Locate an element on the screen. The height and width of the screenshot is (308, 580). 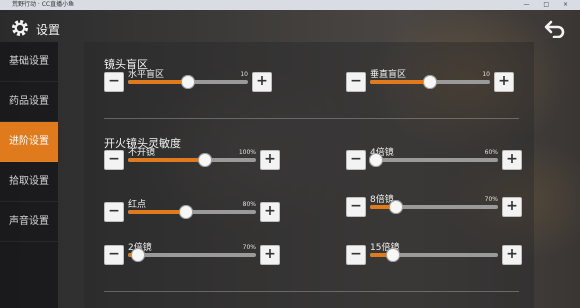
settings-sidebar: 基础设置 药品设置 进阶设置 拾取设置 声音设置 is located at coordinates (29, 175).